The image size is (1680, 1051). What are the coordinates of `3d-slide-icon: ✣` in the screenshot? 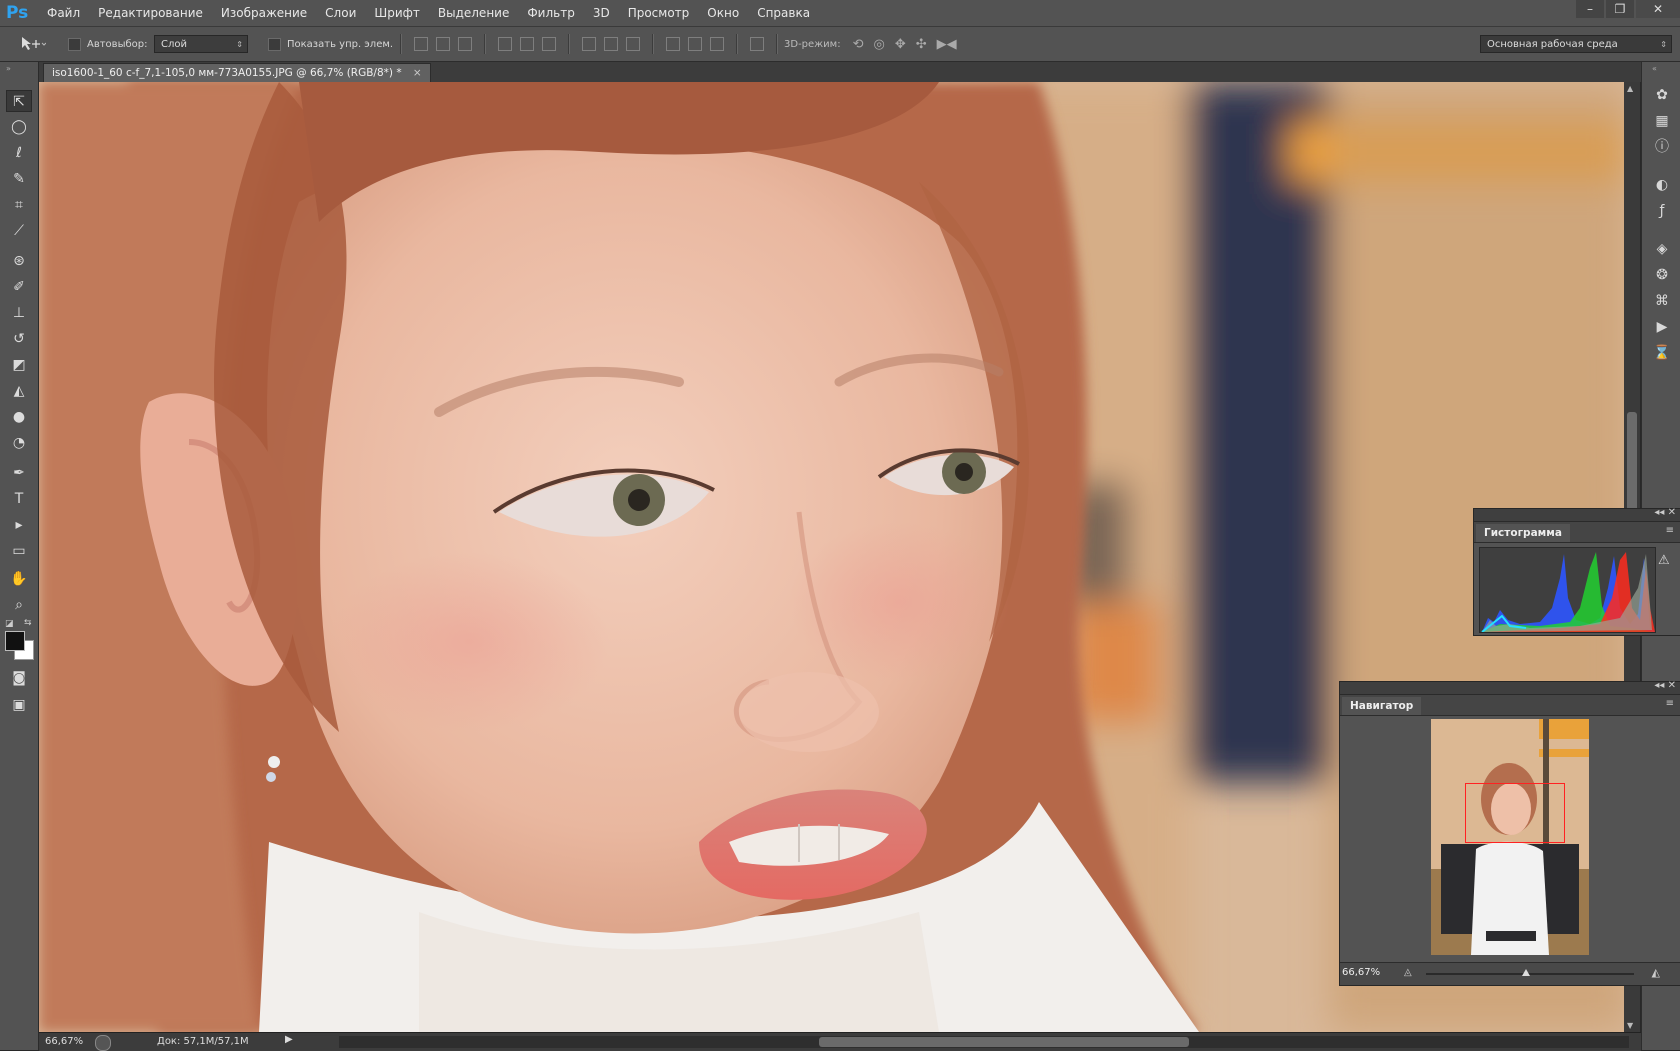 It's located at (921, 44).